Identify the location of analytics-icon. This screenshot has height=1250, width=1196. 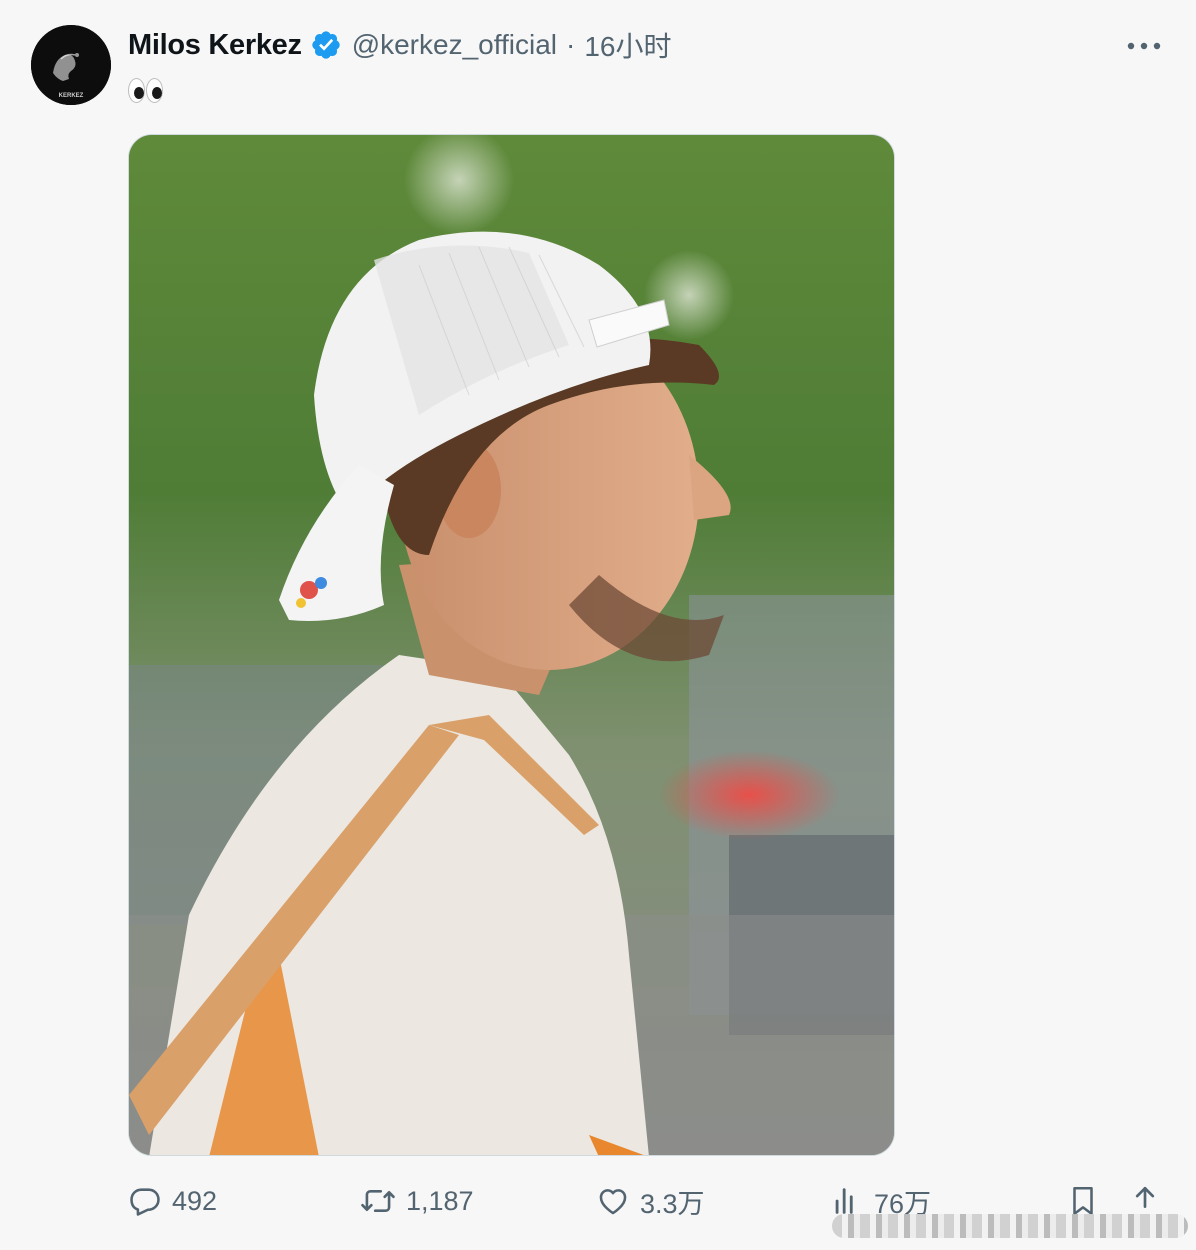
(844, 1201).